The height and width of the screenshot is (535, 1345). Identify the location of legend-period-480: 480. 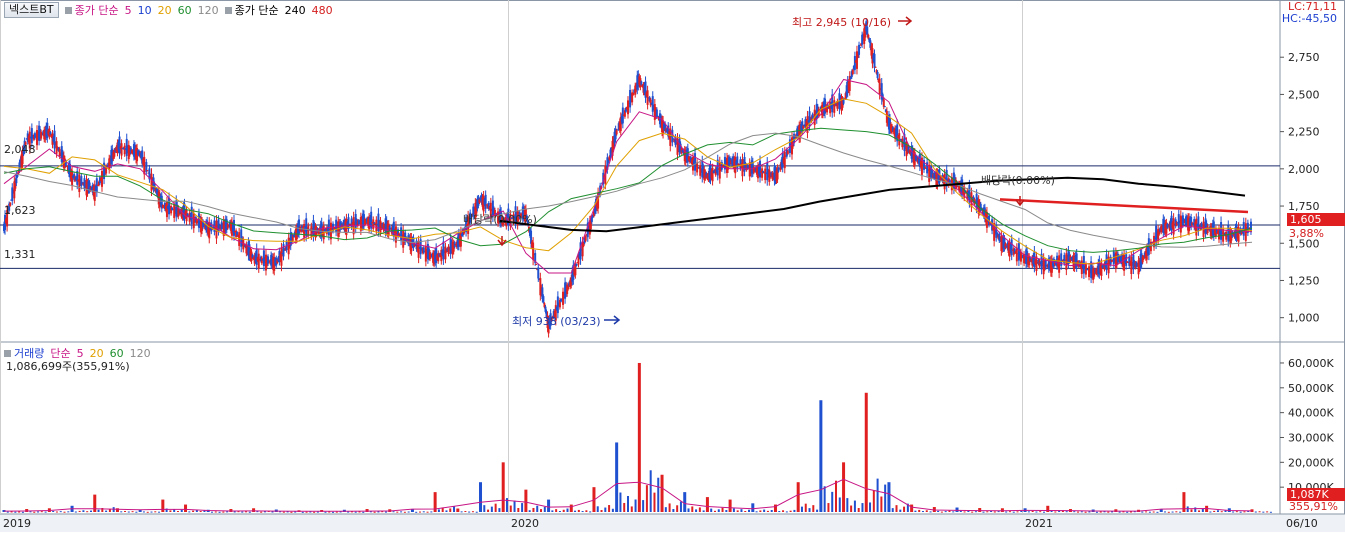
(322, 10).